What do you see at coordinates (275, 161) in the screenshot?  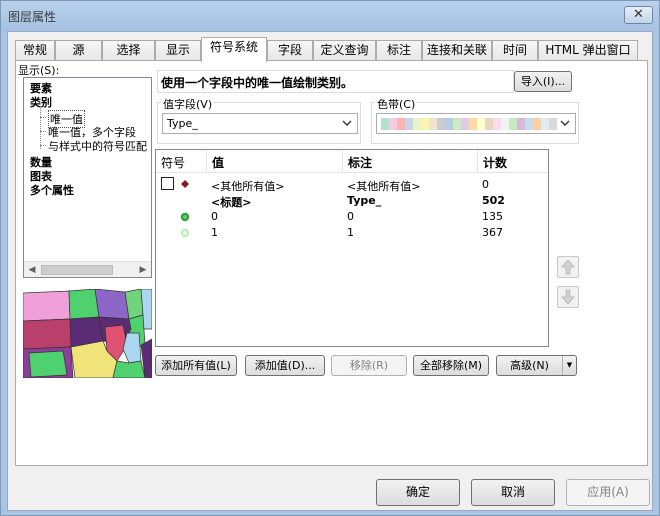 I see `header-value: 值` at bounding box center [275, 161].